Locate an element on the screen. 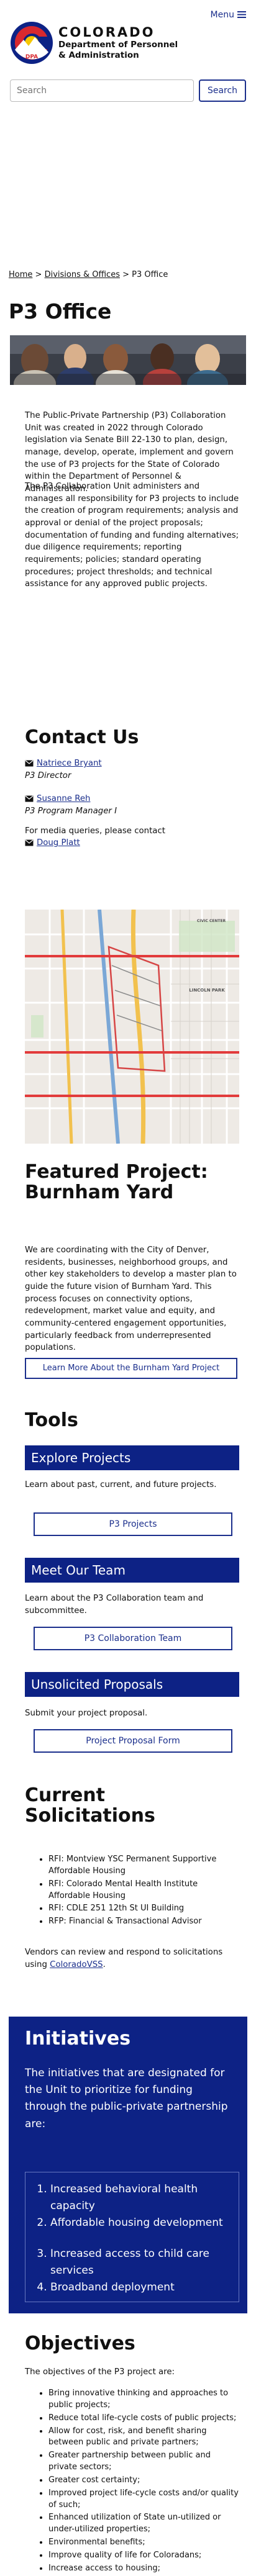 The image size is (256, 2576). contact-heading: Contact Us is located at coordinates (82, 737).